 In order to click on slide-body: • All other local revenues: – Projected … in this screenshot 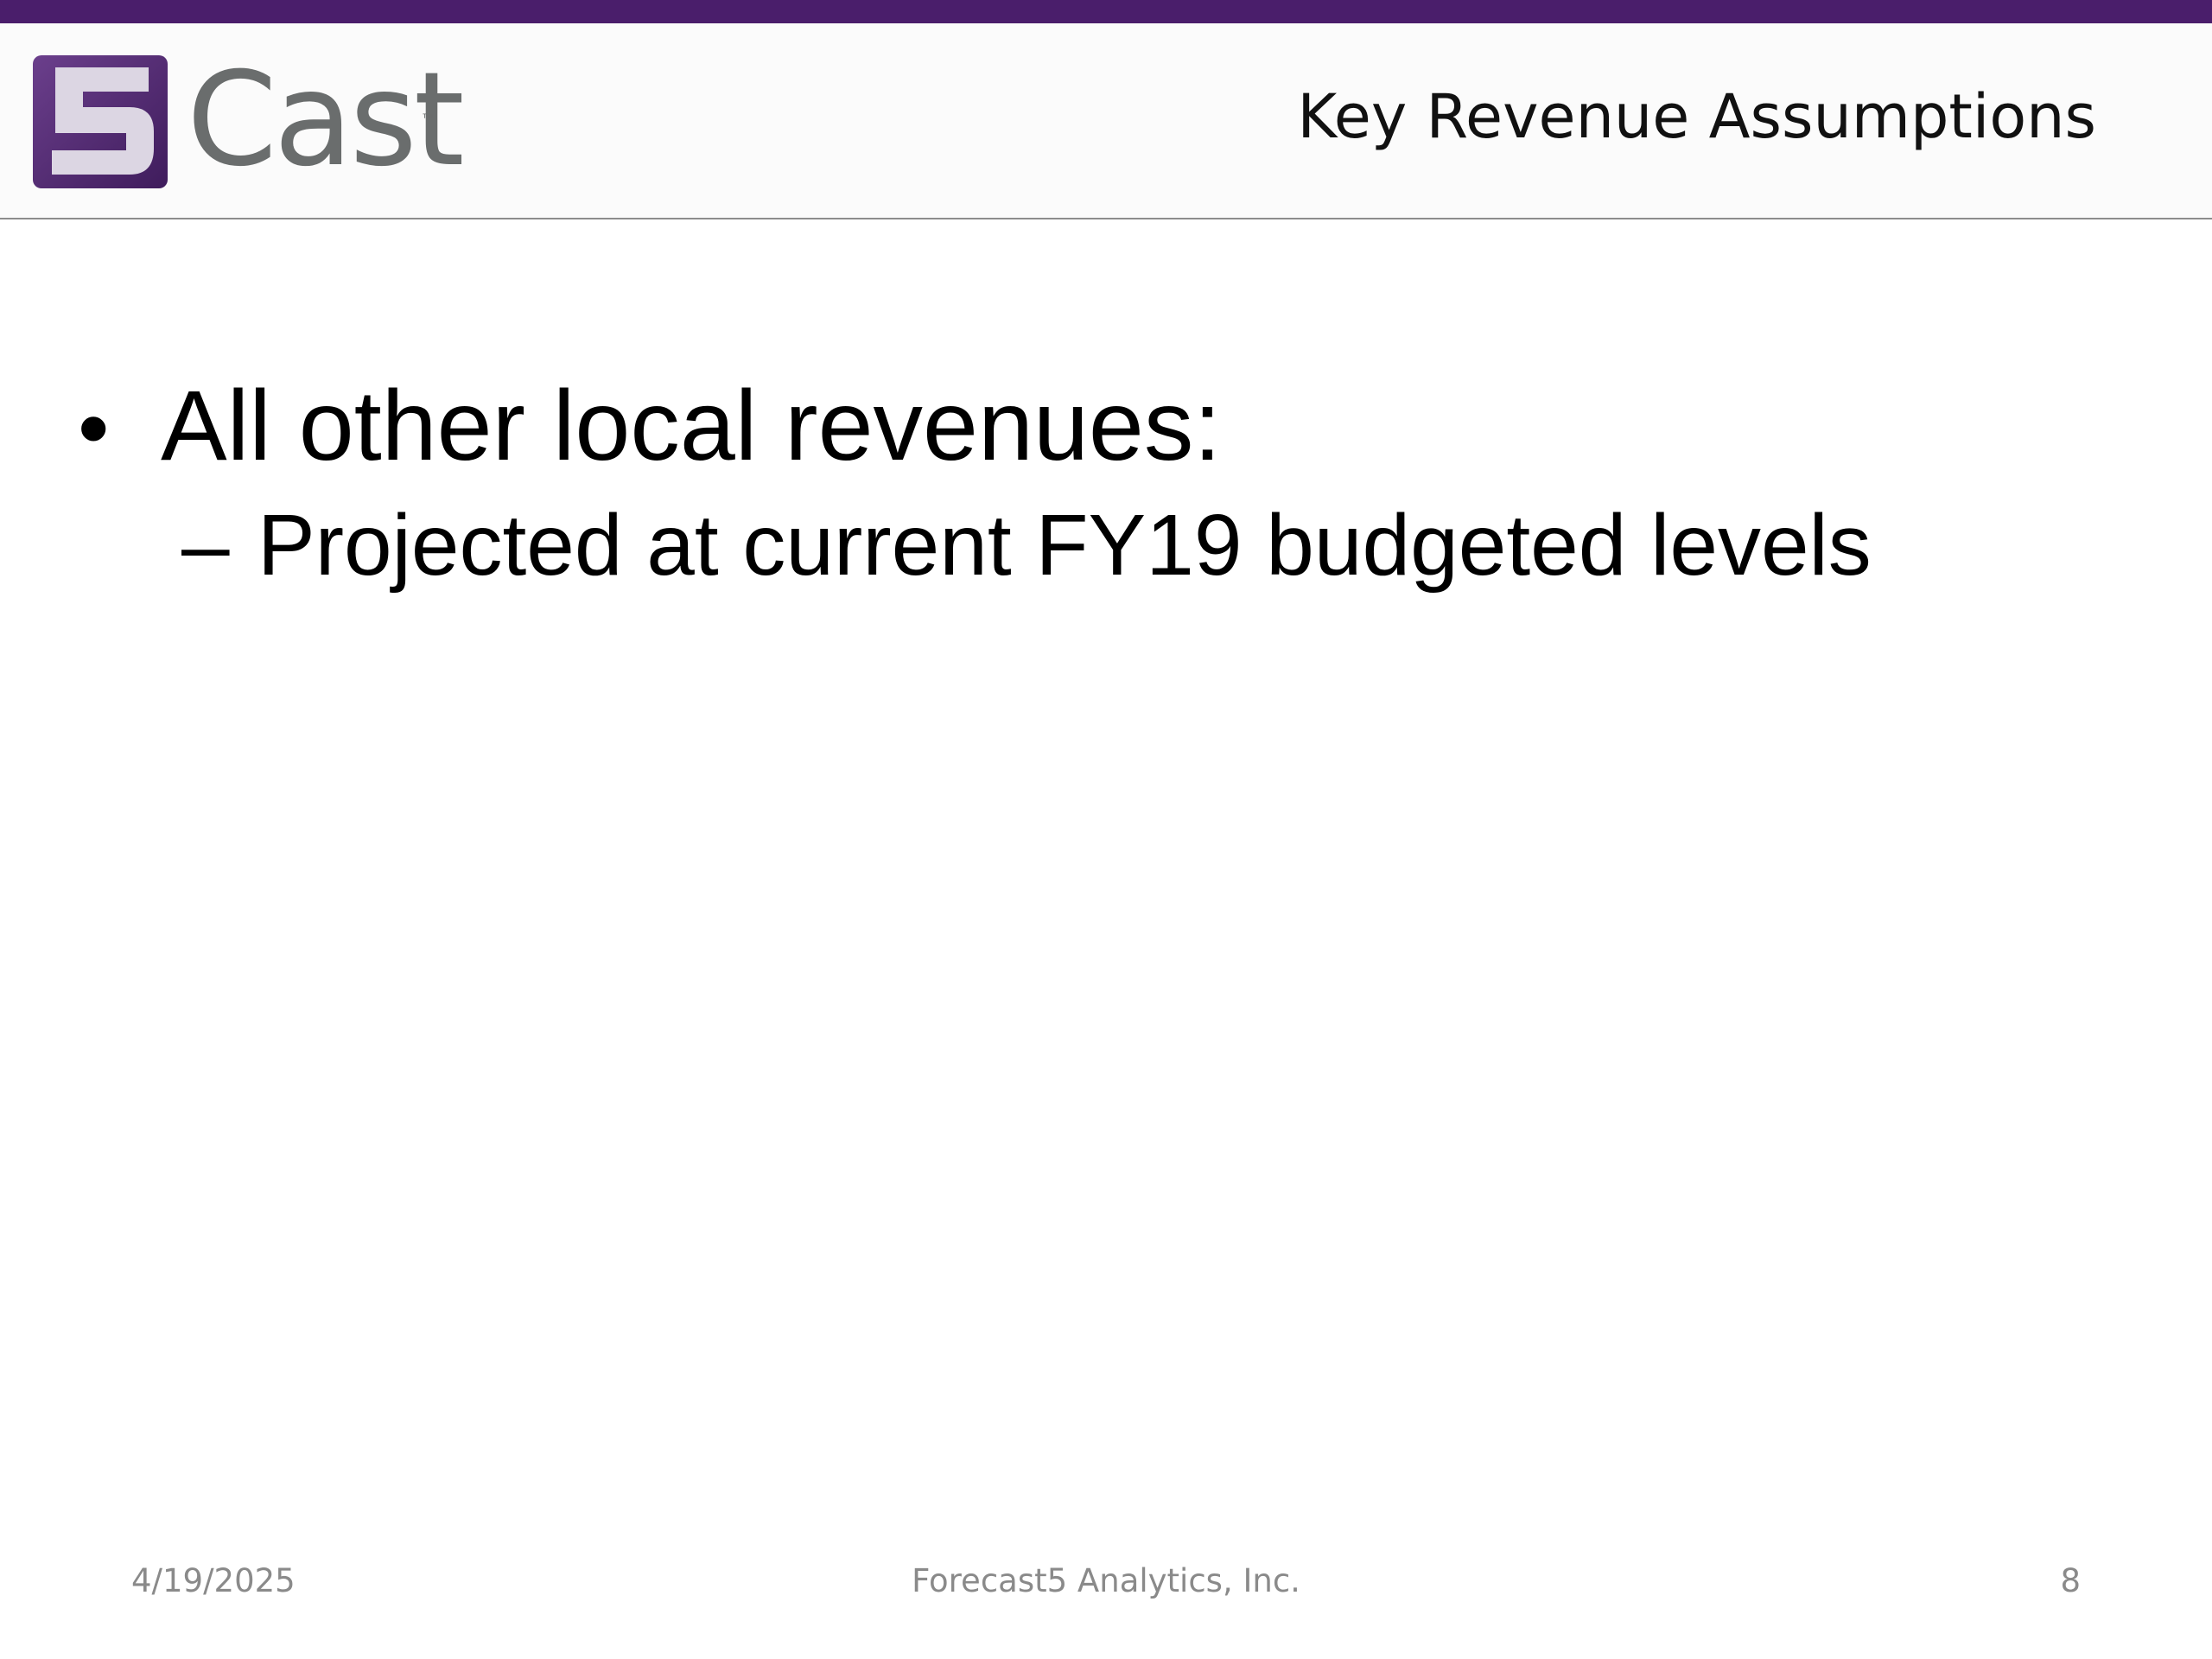, I will do `click(1106, 482)`.